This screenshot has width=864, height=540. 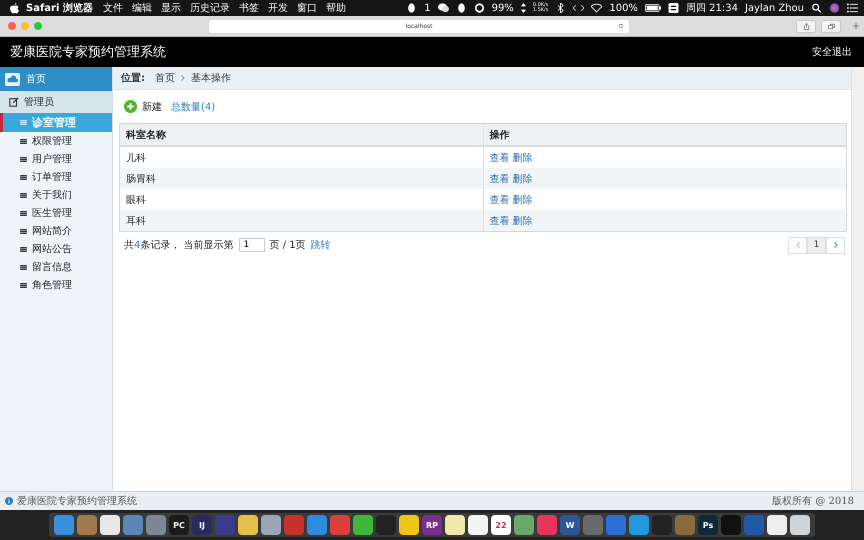 I want to click on close-button, so click(x=12, y=26).